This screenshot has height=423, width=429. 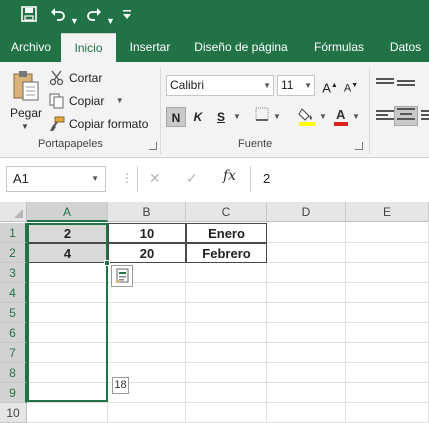 What do you see at coordinates (67, 413) in the screenshot?
I see `cell-a10` at bounding box center [67, 413].